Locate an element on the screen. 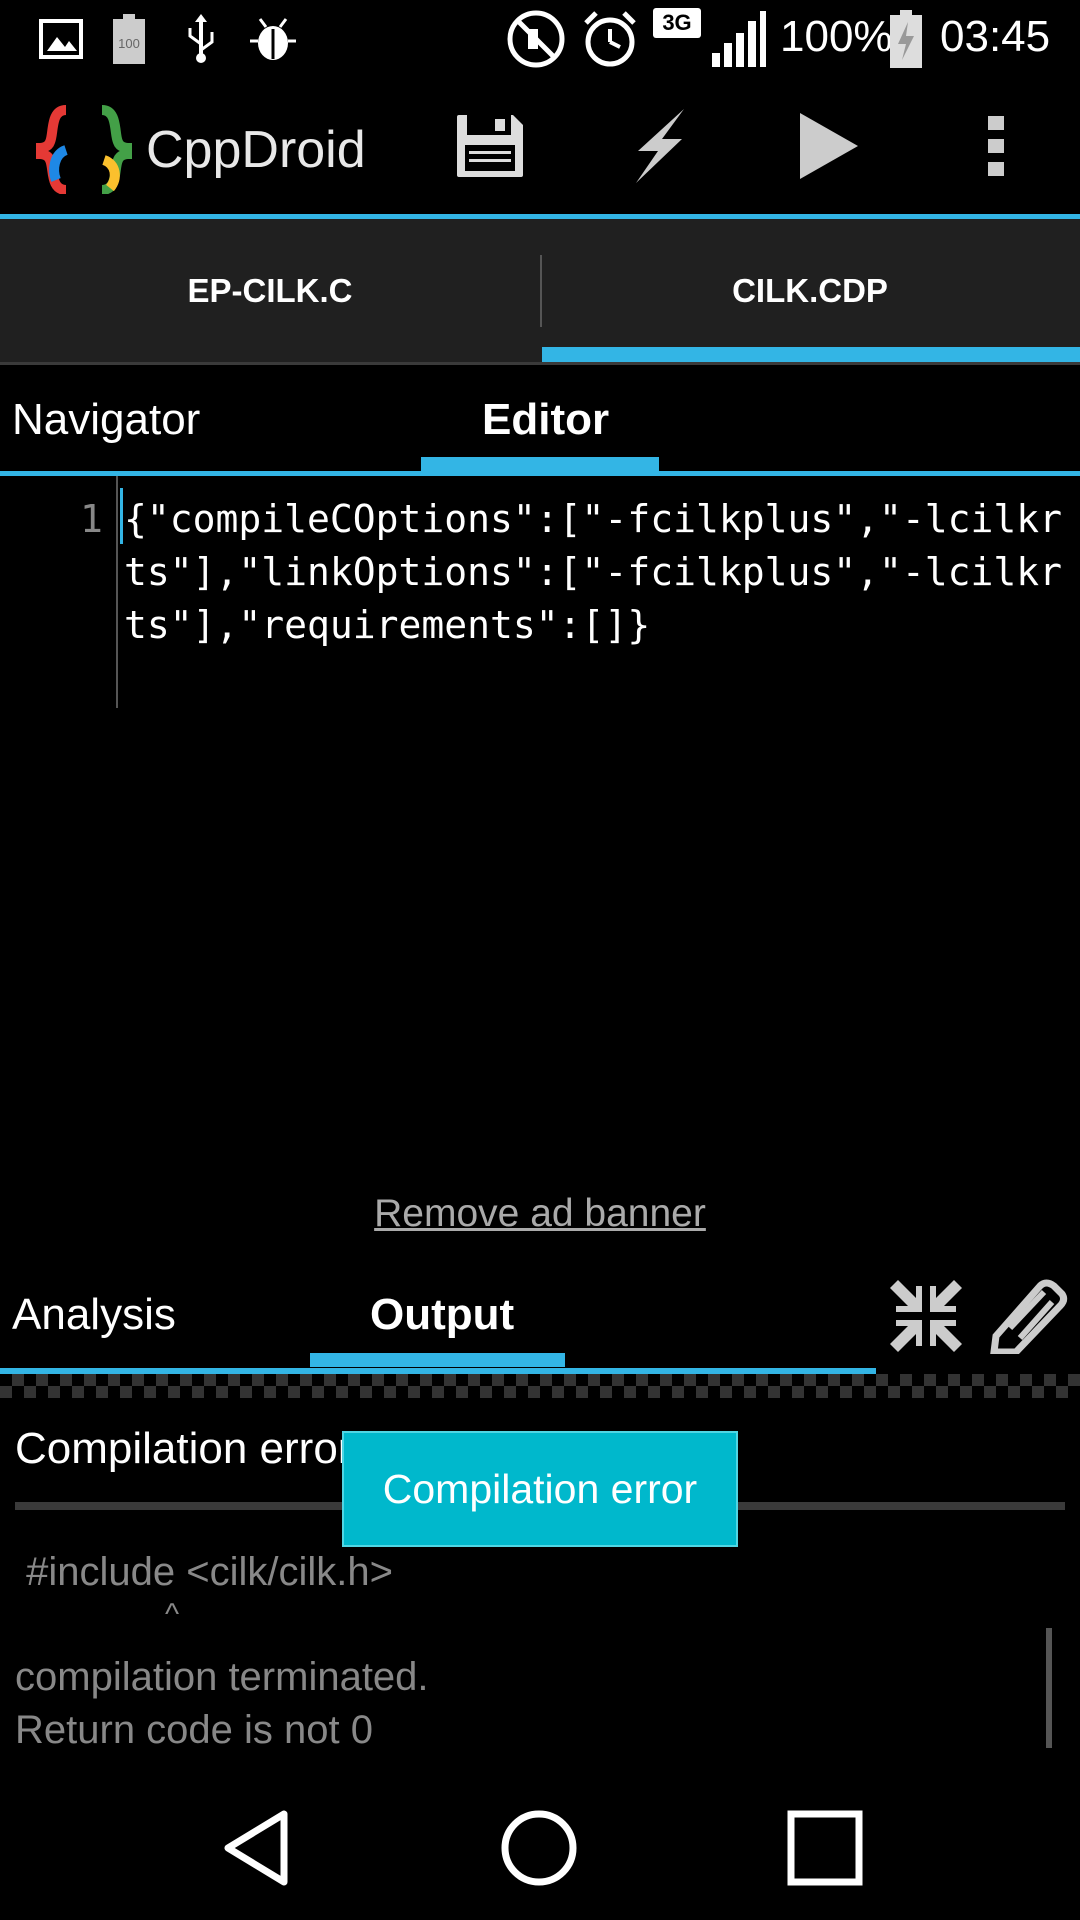  collapse-panel-button is located at coordinates (926, 1316).